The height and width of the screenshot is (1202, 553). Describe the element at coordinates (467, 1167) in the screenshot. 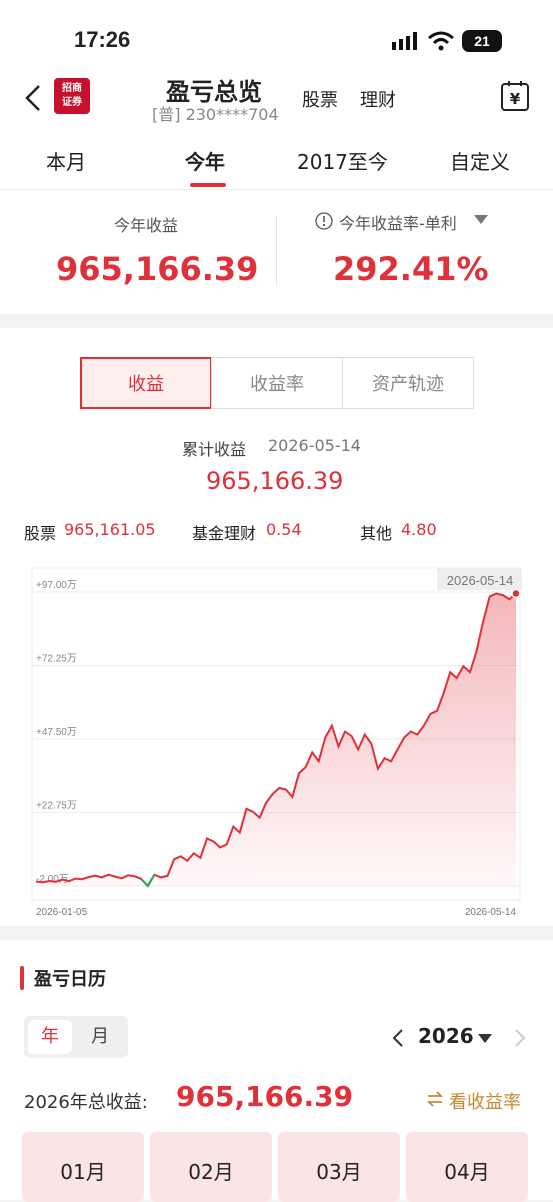

I see `month-cell-apr: 04月` at that location.